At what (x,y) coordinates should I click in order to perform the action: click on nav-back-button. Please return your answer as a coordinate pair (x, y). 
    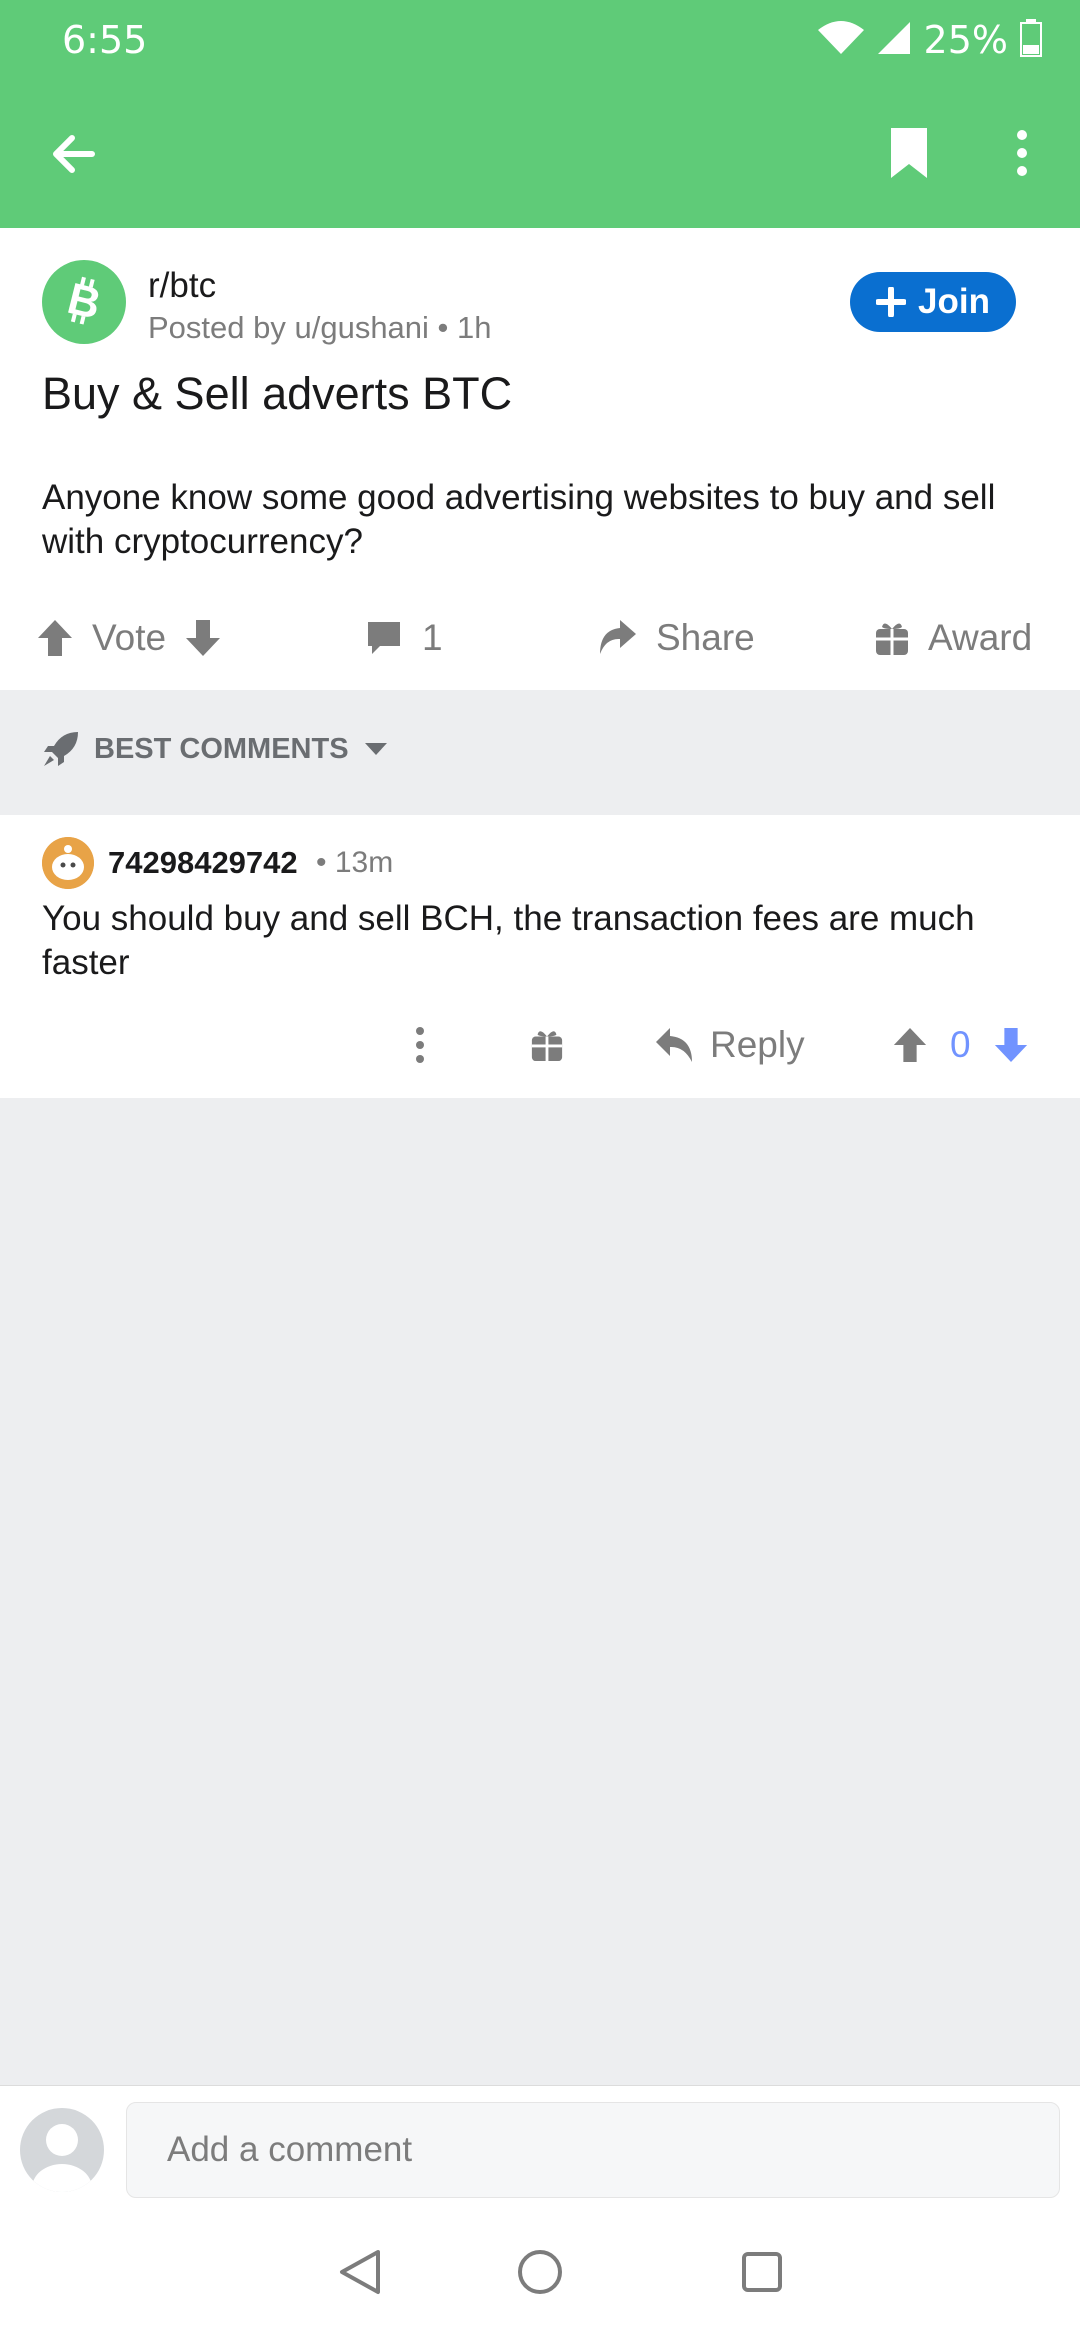
    Looking at the image, I should click on (360, 2272).